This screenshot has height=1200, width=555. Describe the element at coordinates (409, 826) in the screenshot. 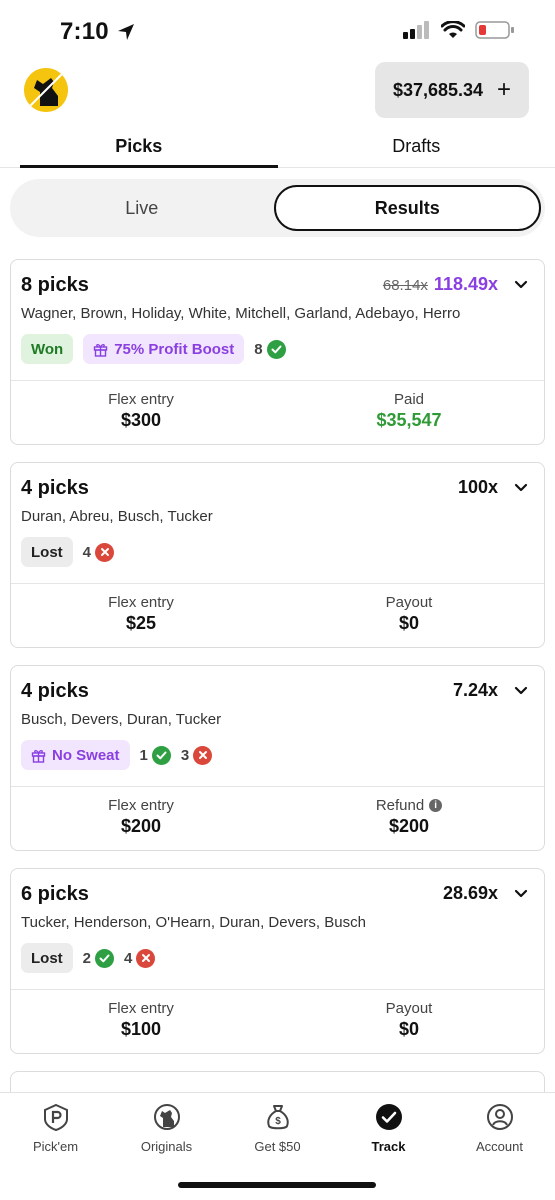

I see `result-value: $200` at that location.